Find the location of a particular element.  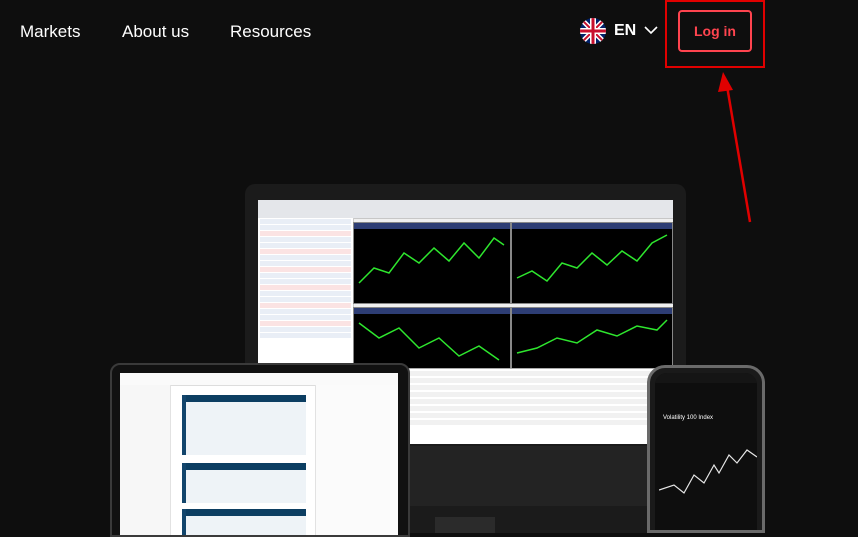

language-code: EN is located at coordinates (625, 30).